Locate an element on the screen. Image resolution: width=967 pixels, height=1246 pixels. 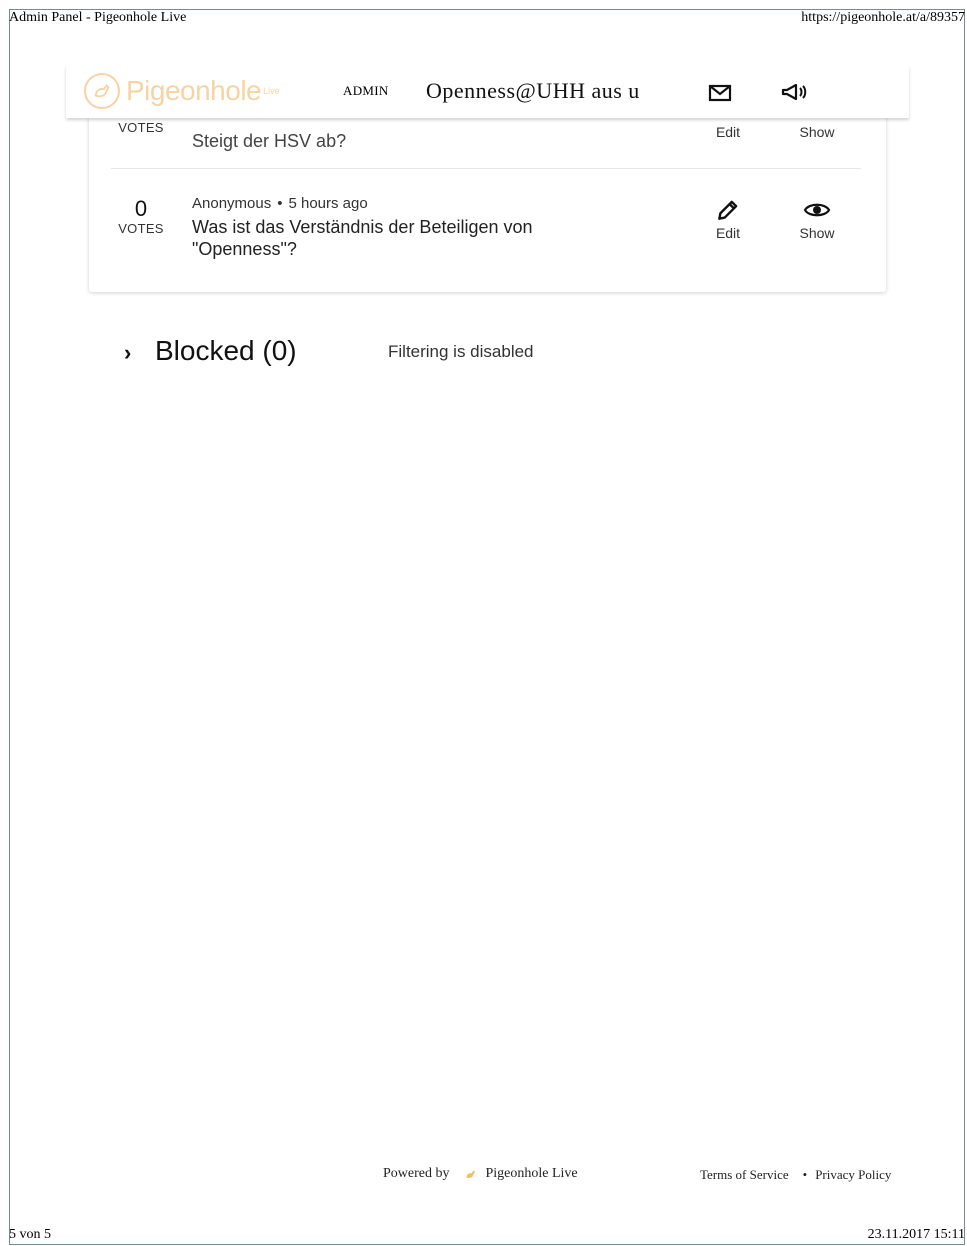
nav-admin-link: ADMIN is located at coordinates (366, 91).